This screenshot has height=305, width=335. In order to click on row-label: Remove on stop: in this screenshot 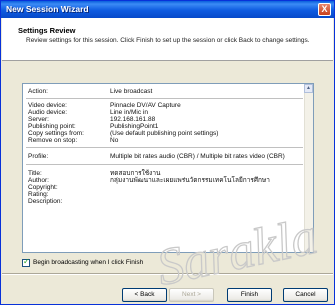, I will do `click(53, 140)`.